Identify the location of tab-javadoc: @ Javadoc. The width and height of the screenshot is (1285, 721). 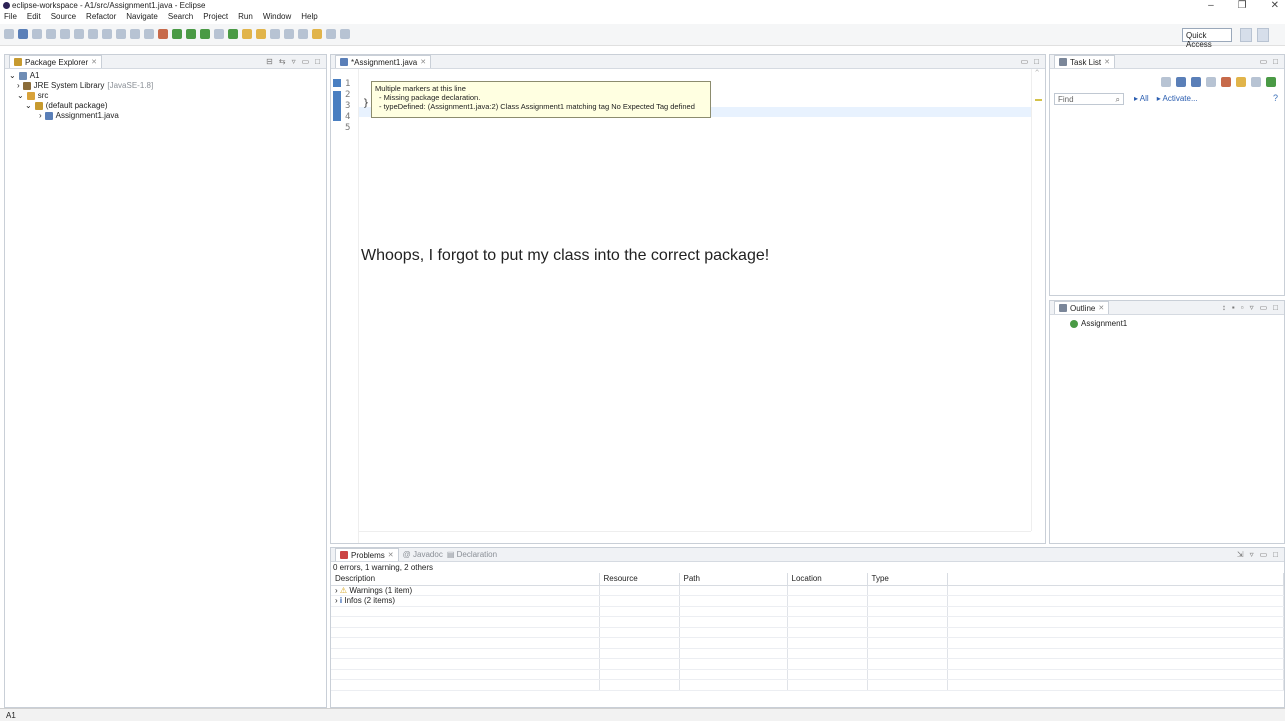
(423, 554).